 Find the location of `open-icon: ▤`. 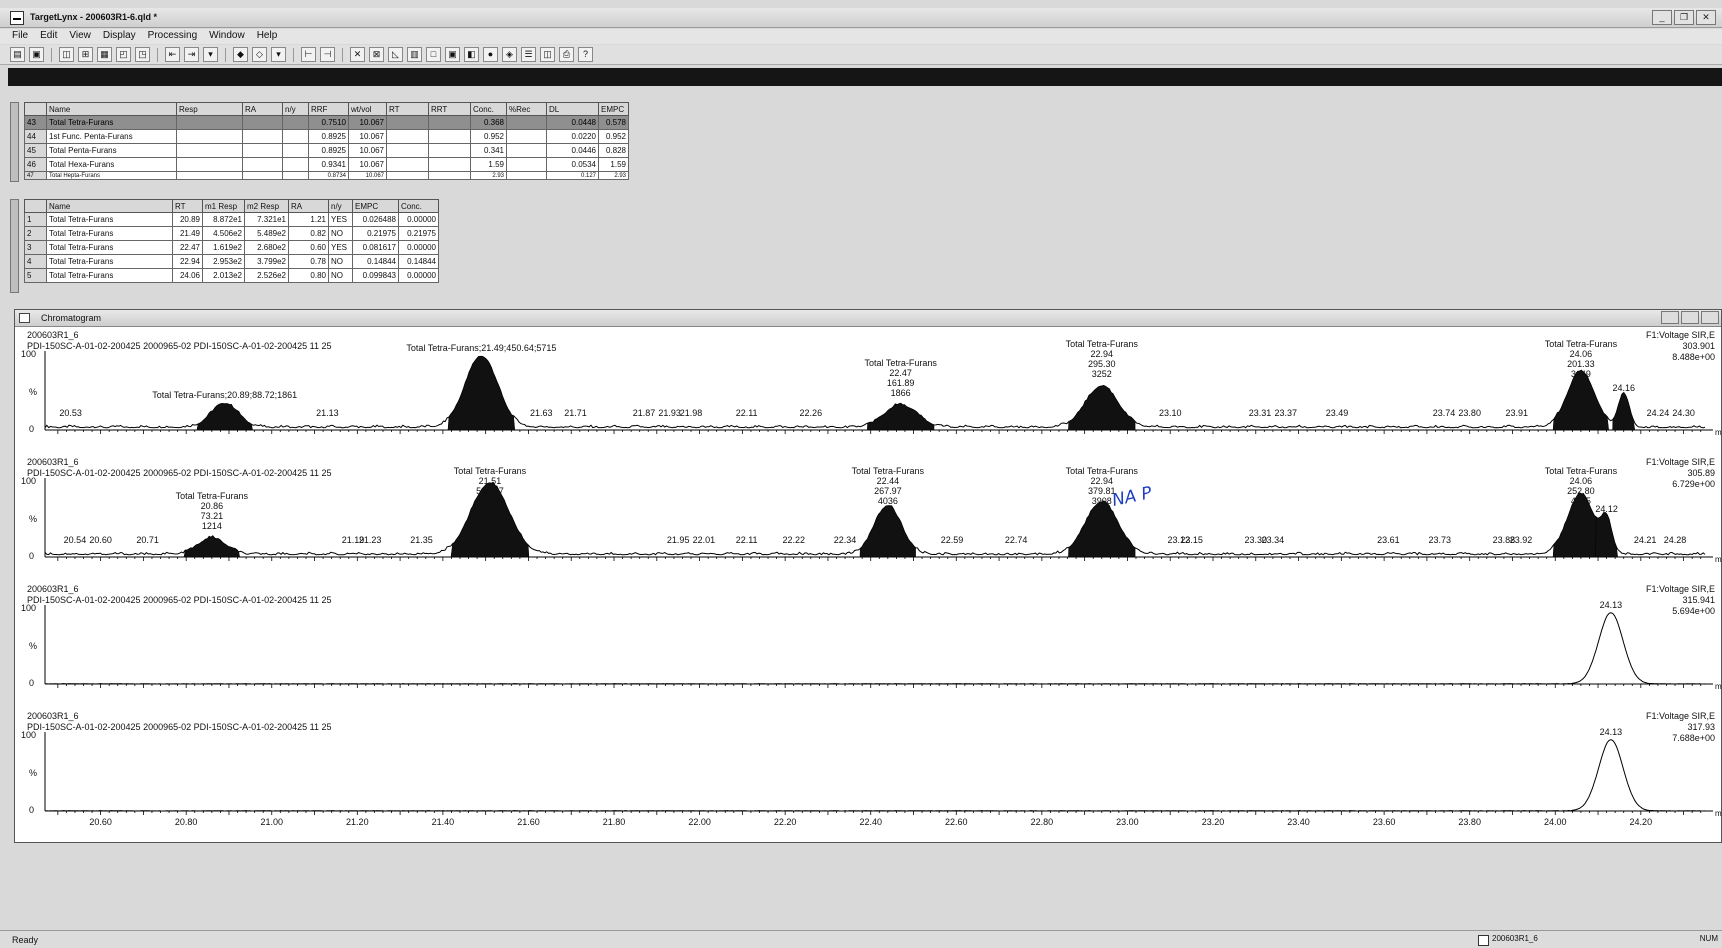

open-icon: ▤ is located at coordinates (17, 54).